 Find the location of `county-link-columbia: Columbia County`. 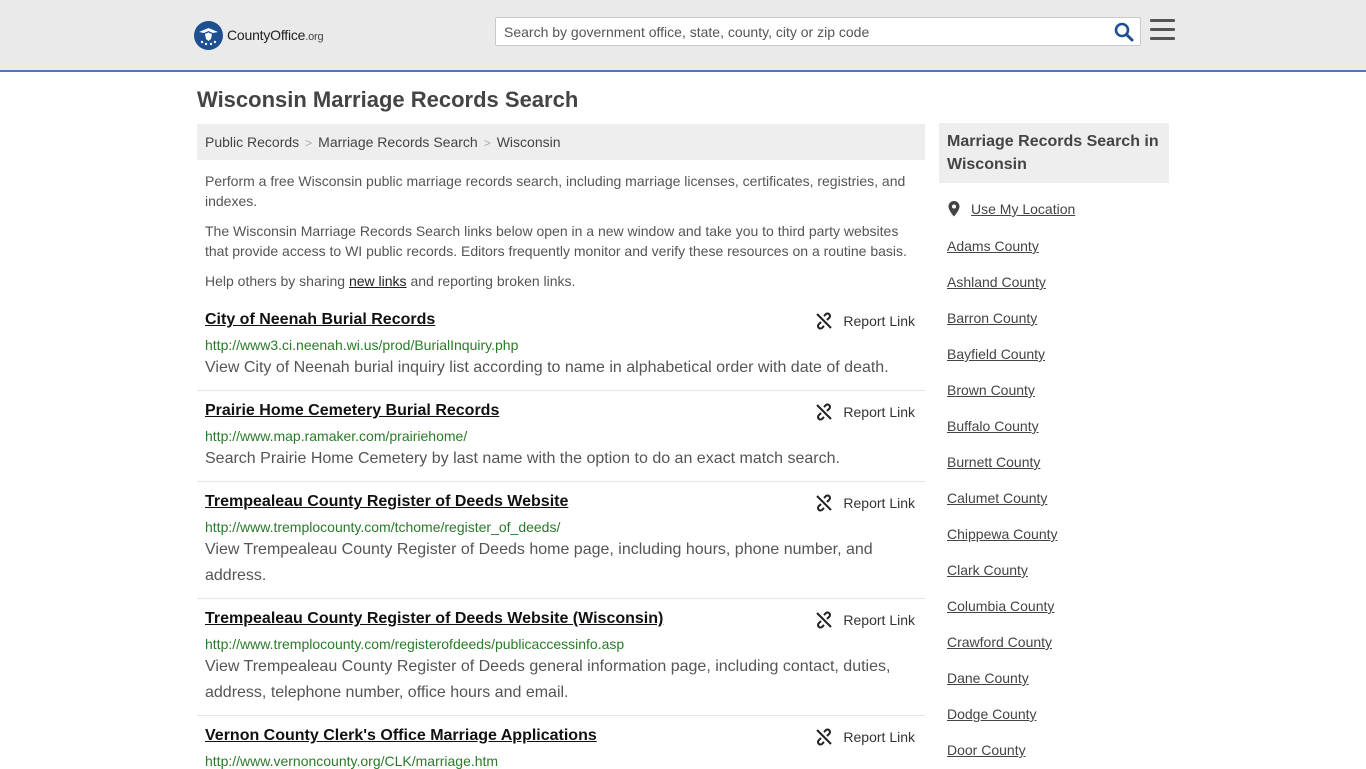

county-link-columbia: Columbia County is located at coordinates (1000, 606).